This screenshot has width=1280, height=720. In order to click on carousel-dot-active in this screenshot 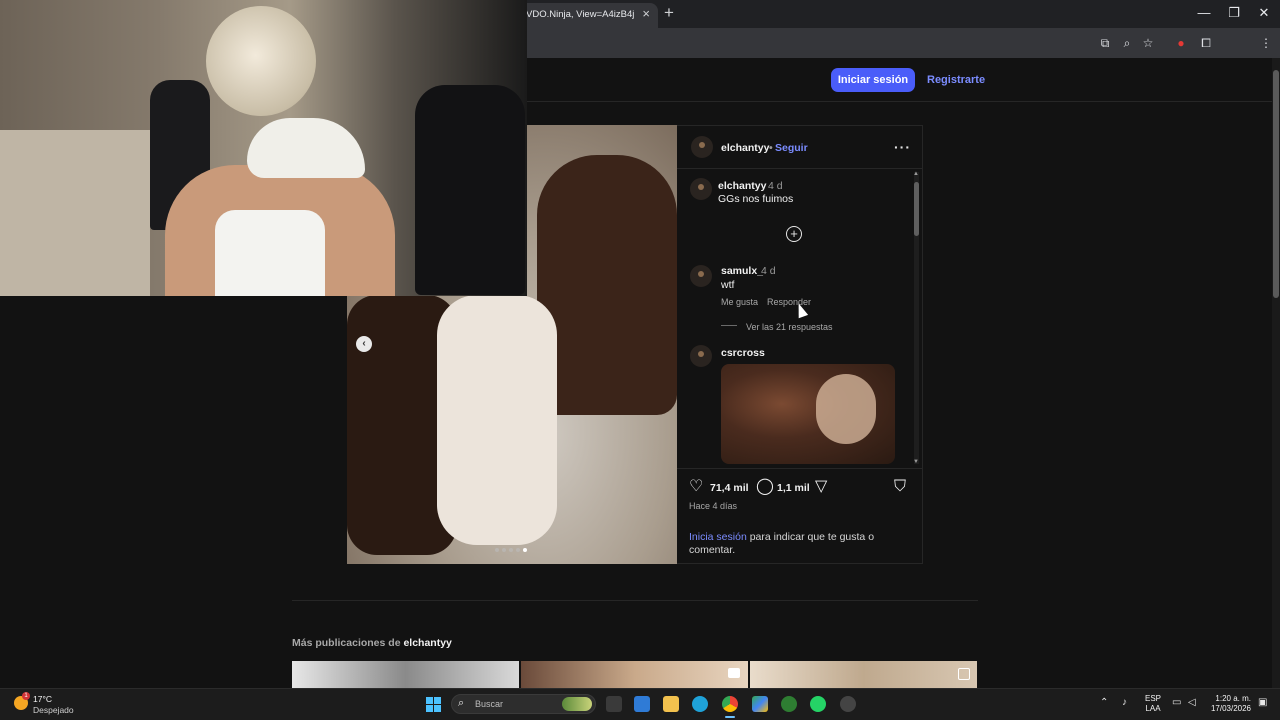, I will do `click(525, 550)`.